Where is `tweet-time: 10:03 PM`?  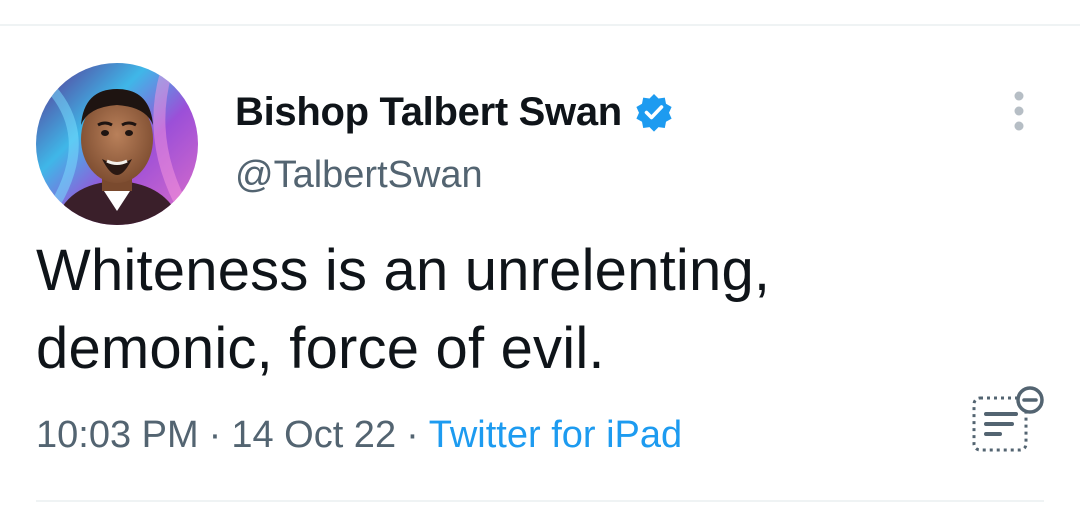 tweet-time: 10:03 PM is located at coordinates (117, 435).